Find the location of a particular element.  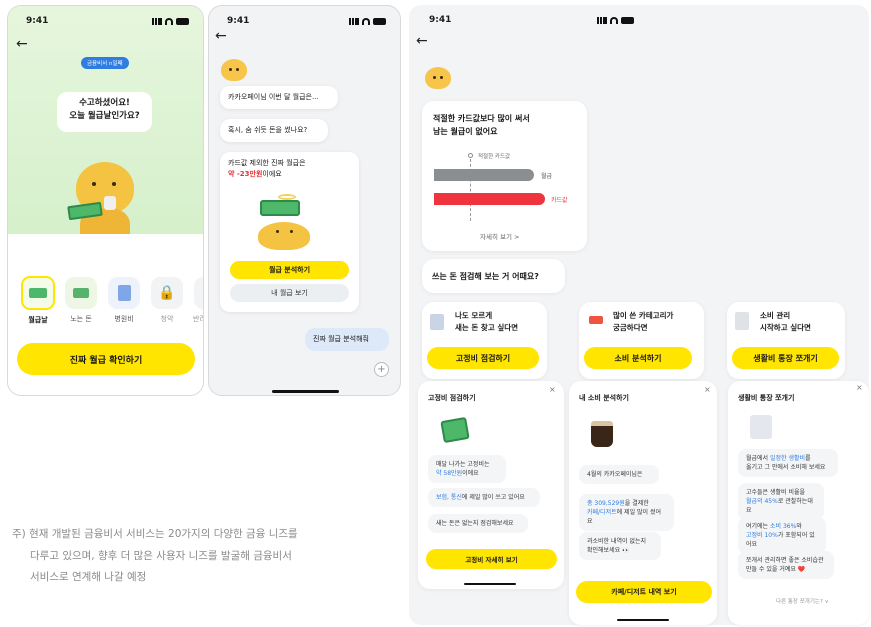

info-pill: 보험, 통신에 제일 많이 쓰고 있어요 is located at coordinates (484, 497).